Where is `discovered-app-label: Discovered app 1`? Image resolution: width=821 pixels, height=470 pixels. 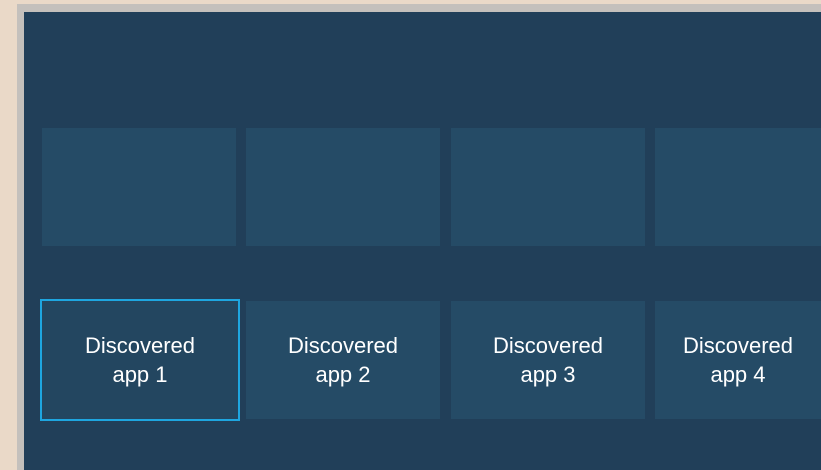
discovered-app-label: Discovered app 1 is located at coordinates (140, 360).